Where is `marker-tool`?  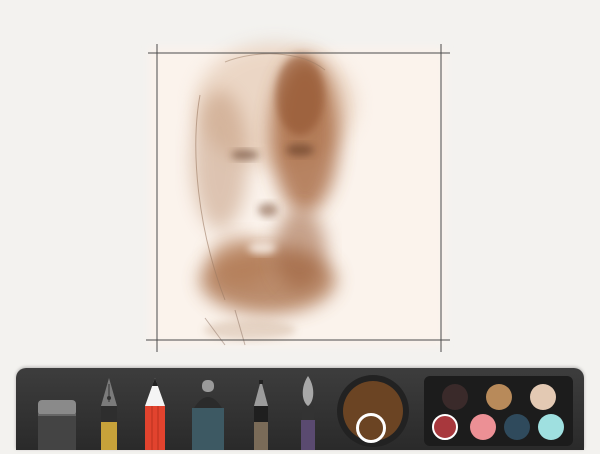
marker-tool is located at coordinates (208, 415).